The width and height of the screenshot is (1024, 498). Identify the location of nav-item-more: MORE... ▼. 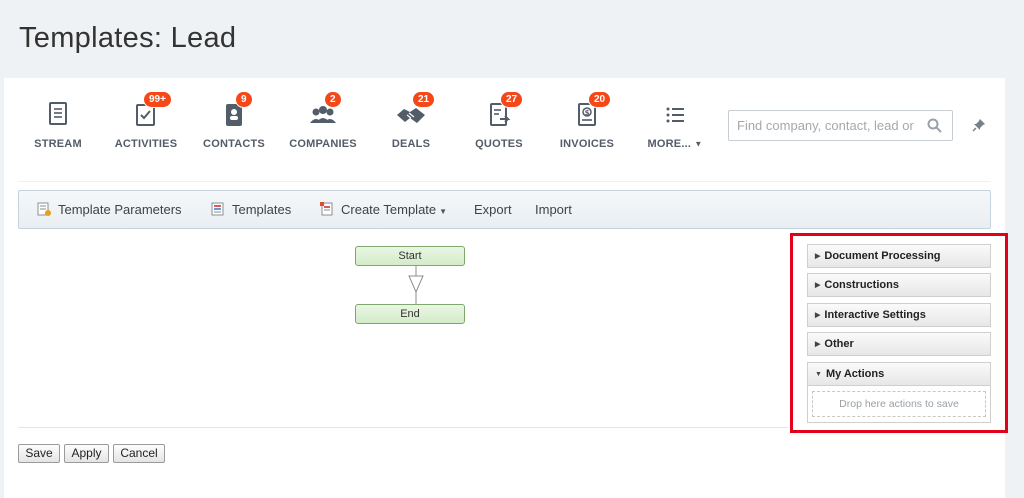
(675, 122).